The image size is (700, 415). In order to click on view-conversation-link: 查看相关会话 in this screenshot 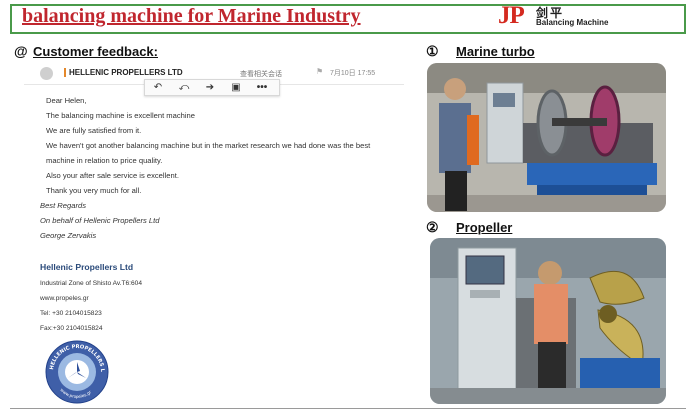, I will do `click(261, 74)`.